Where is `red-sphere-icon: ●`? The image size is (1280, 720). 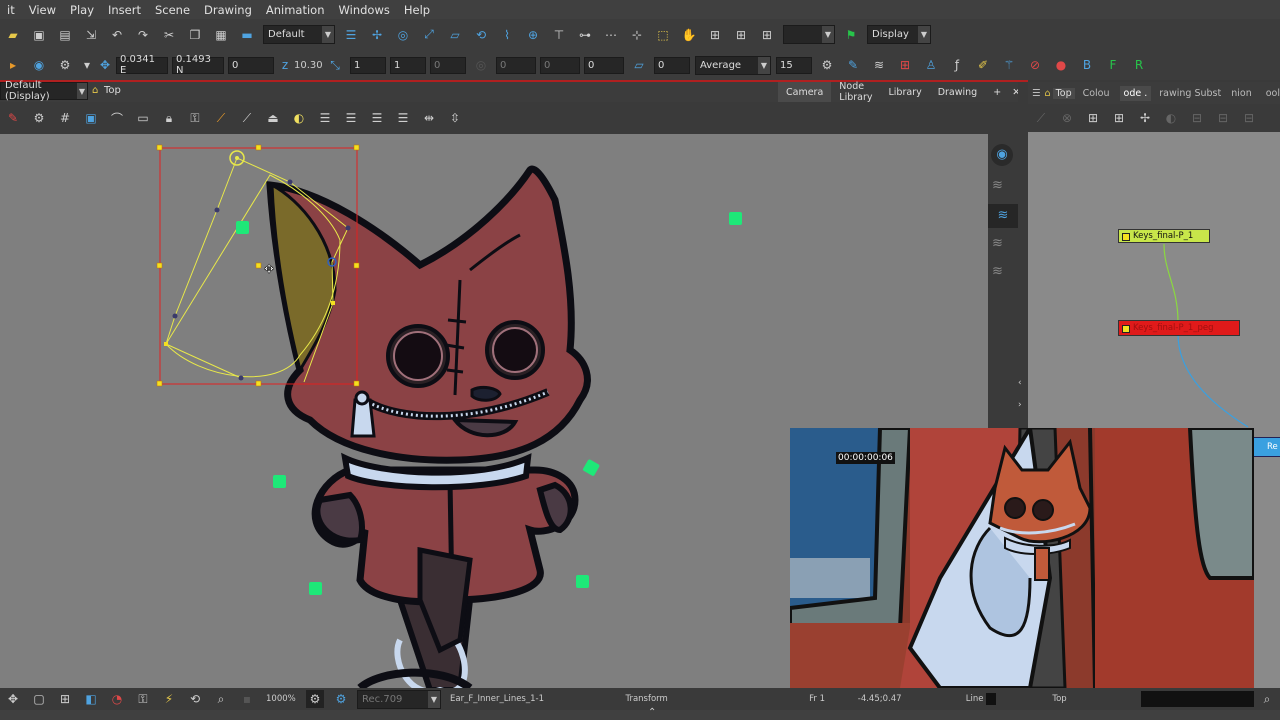 red-sphere-icon: ● is located at coordinates (1061, 65).